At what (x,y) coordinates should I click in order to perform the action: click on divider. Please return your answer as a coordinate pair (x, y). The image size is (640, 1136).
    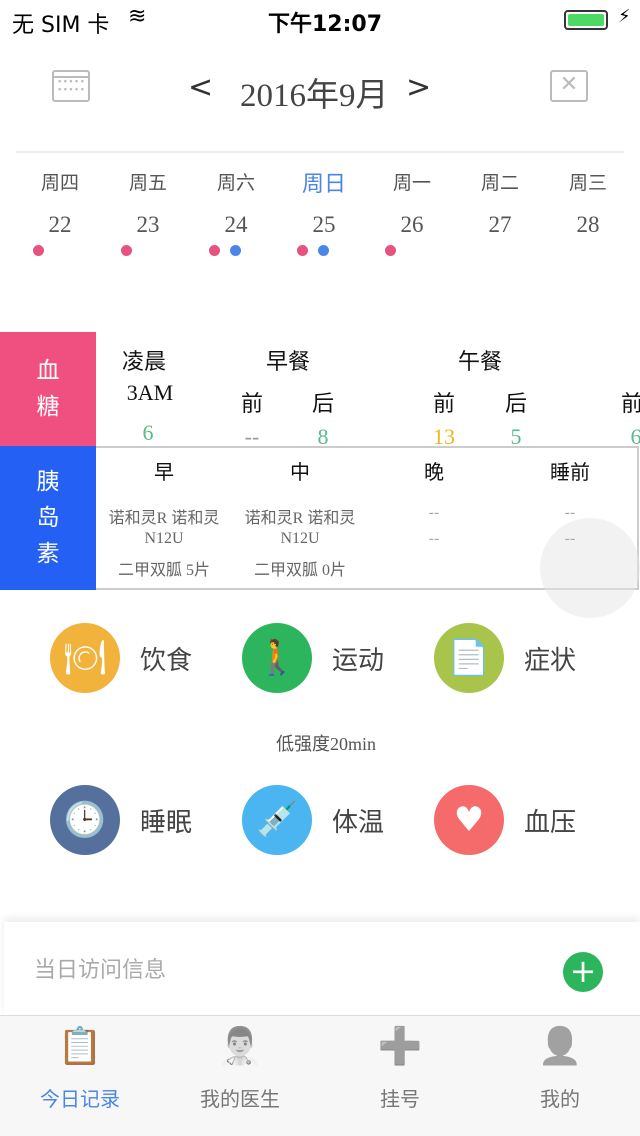
    Looking at the image, I should click on (320, 152).